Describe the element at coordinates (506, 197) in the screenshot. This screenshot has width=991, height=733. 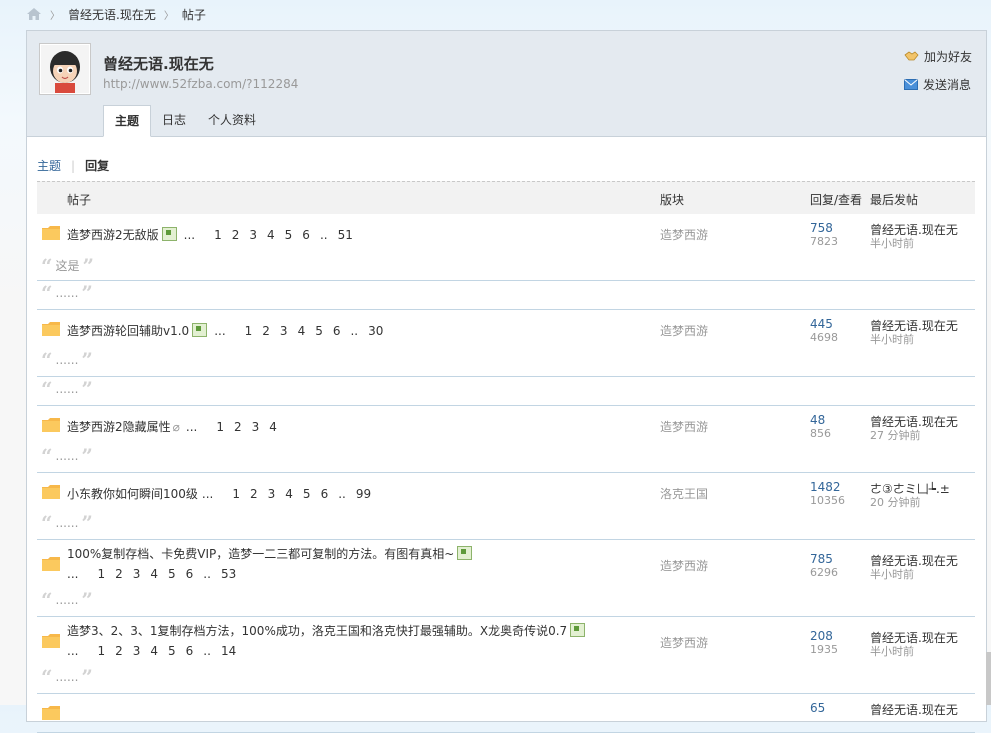
I see `table-header: 帖子 版块 回复/查看 最后发帖` at that location.